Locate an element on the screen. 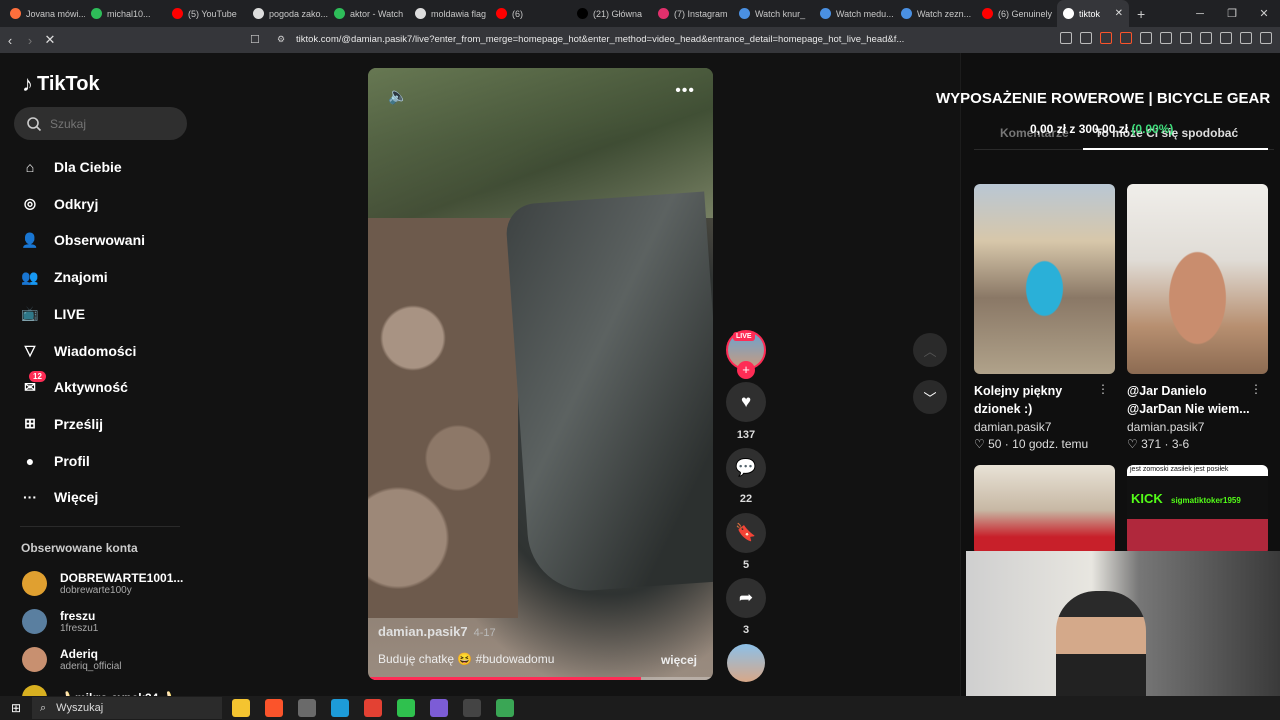 The image size is (1280, 720). close-loading-icon: ✕ is located at coordinates (50, 40).